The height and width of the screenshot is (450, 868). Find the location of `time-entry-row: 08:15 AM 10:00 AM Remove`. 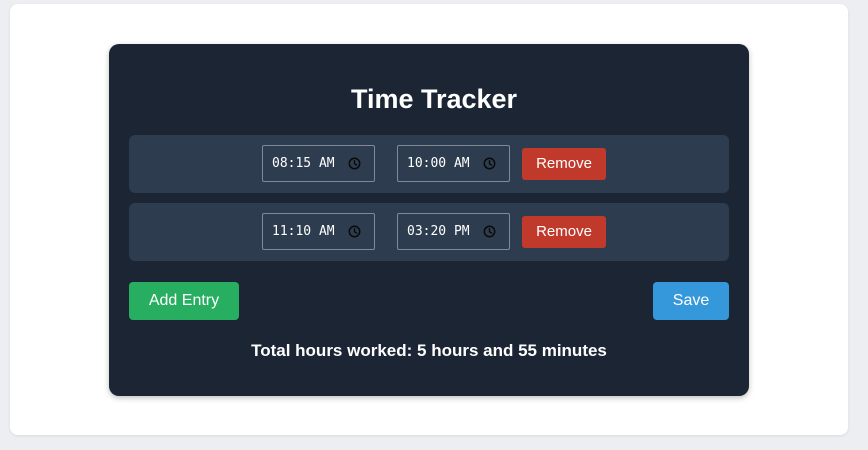

time-entry-row: 08:15 AM 10:00 AM Remove is located at coordinates (429, 164).